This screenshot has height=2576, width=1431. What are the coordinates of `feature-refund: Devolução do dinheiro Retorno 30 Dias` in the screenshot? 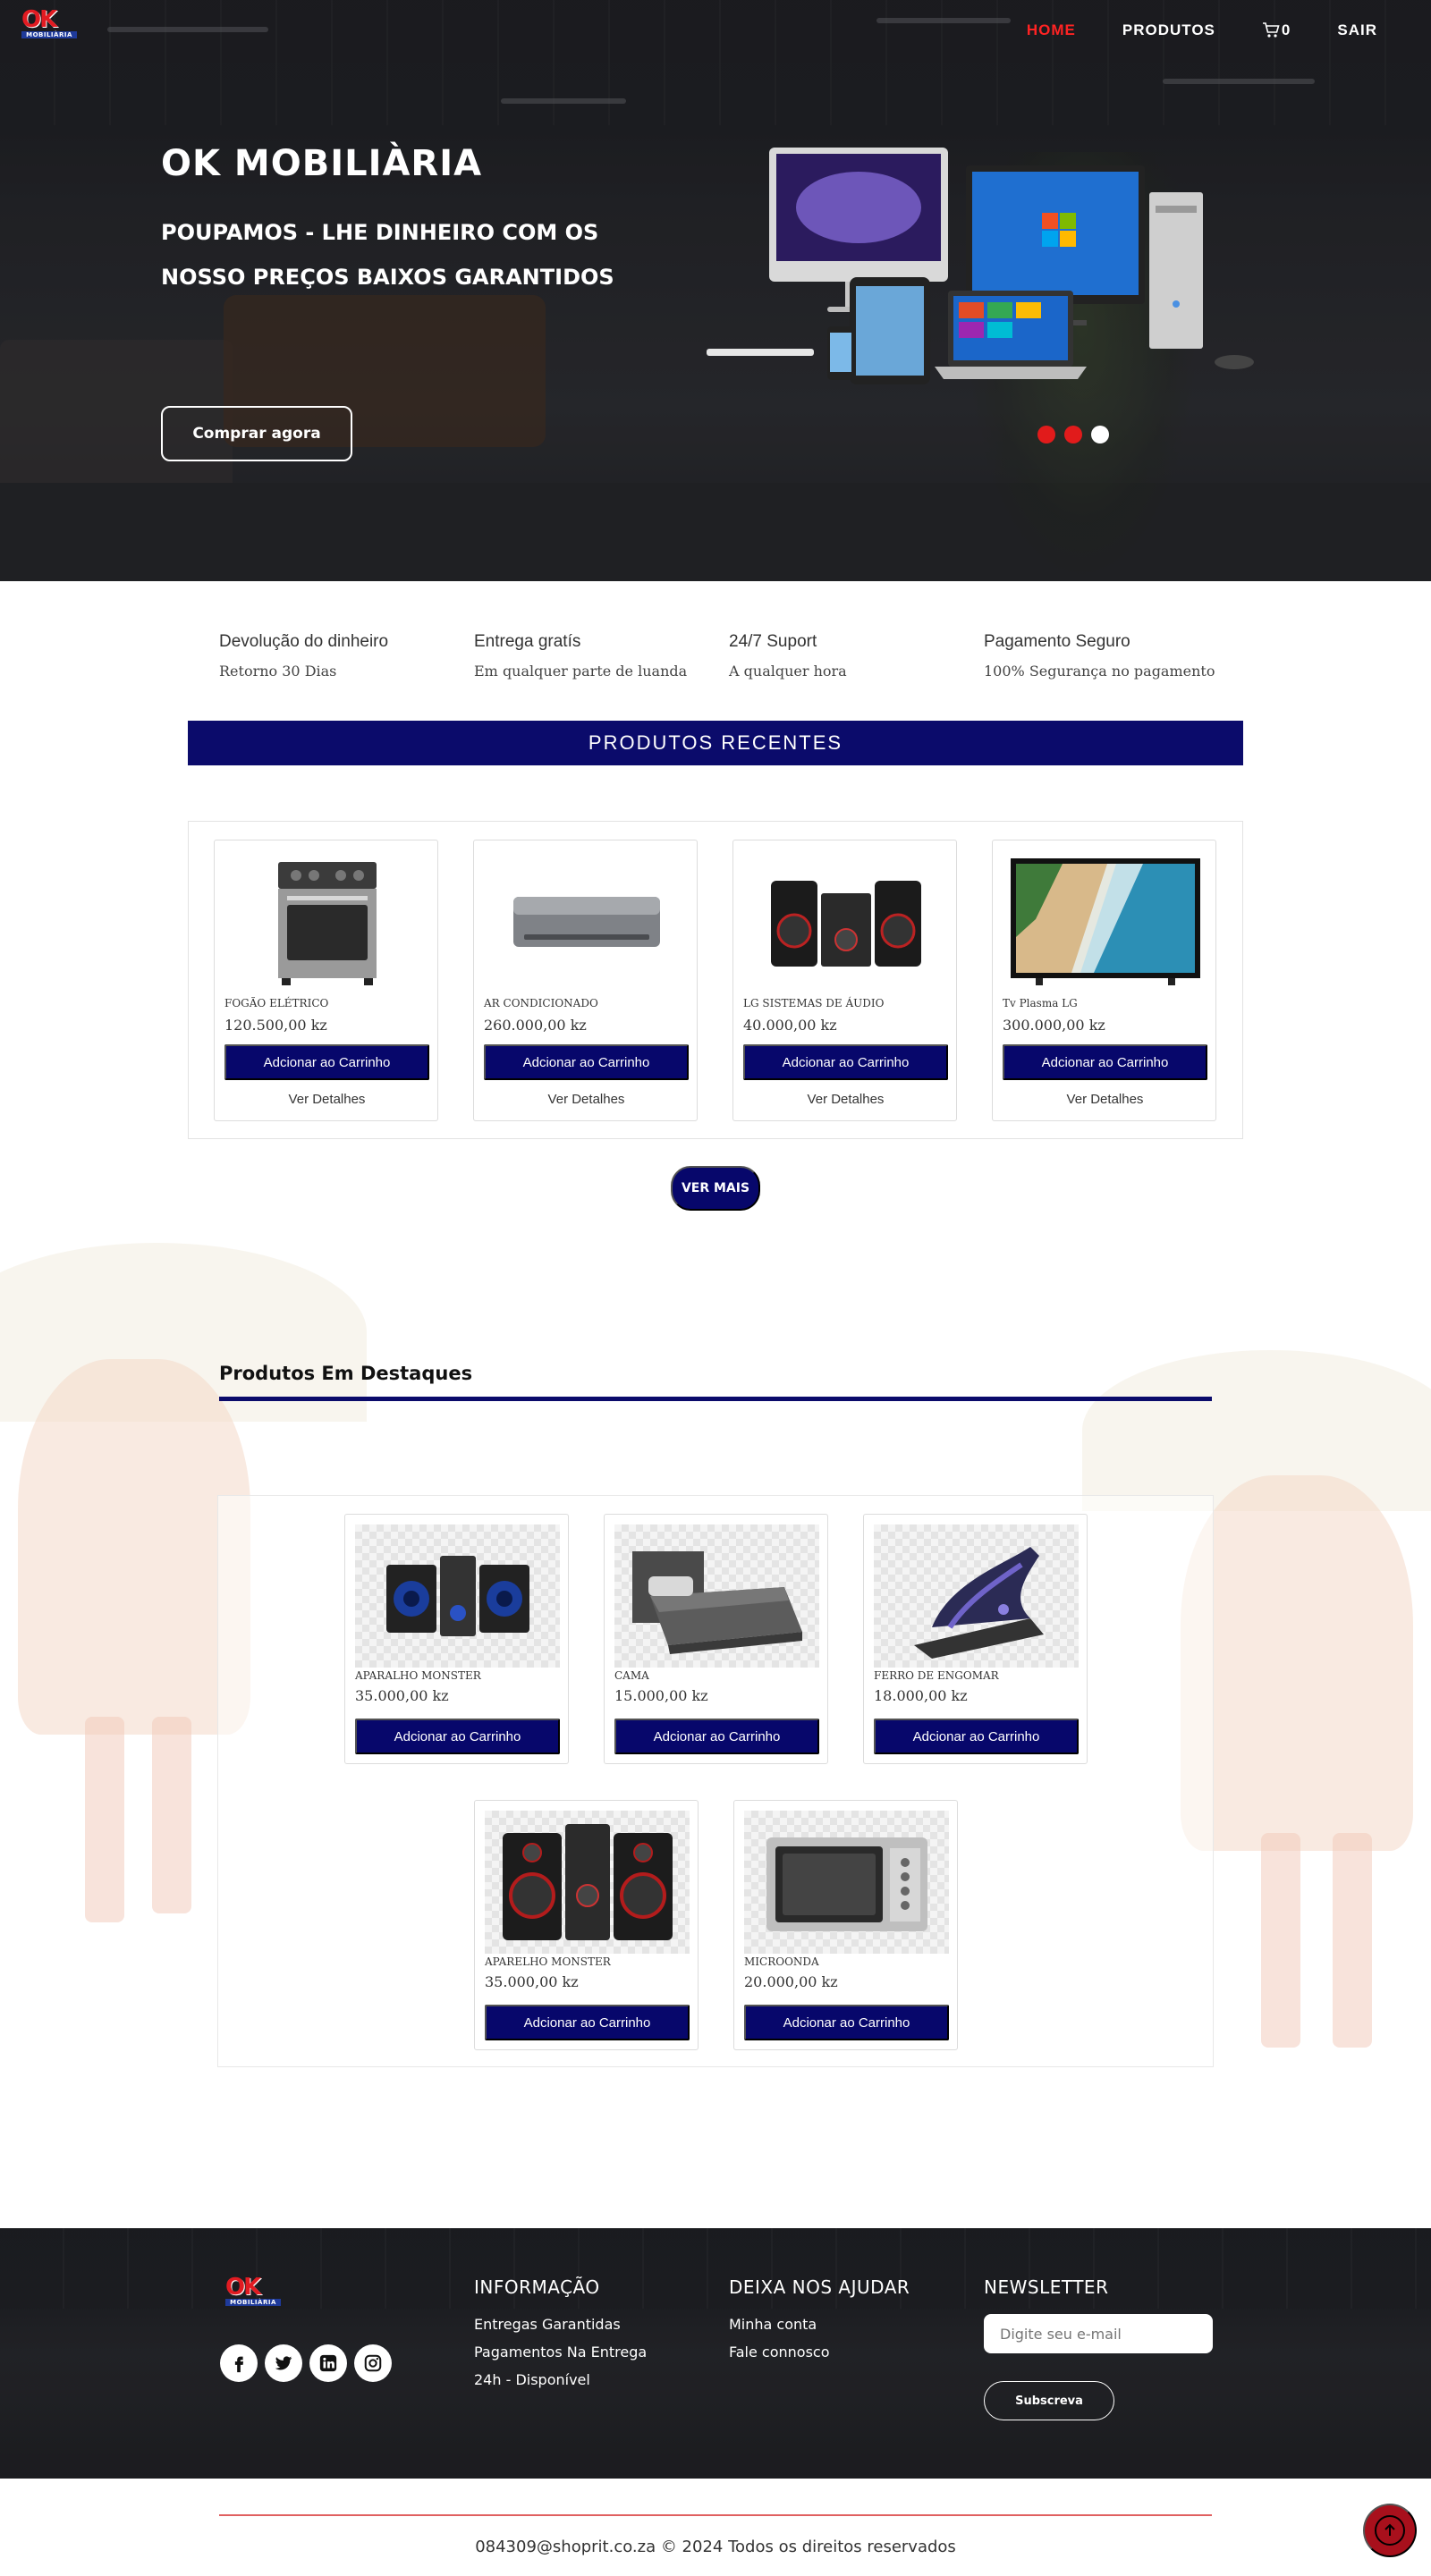 It's located at (347, 656).